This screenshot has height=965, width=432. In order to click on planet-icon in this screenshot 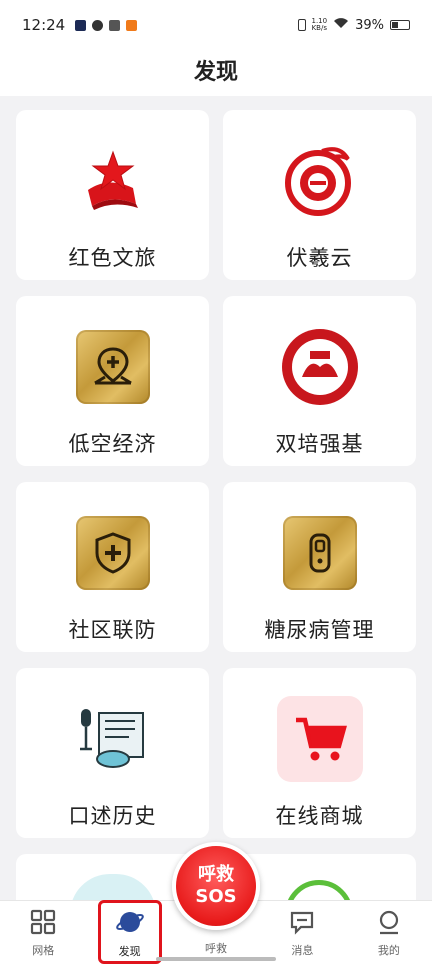, I will do `click(129, 923)`.